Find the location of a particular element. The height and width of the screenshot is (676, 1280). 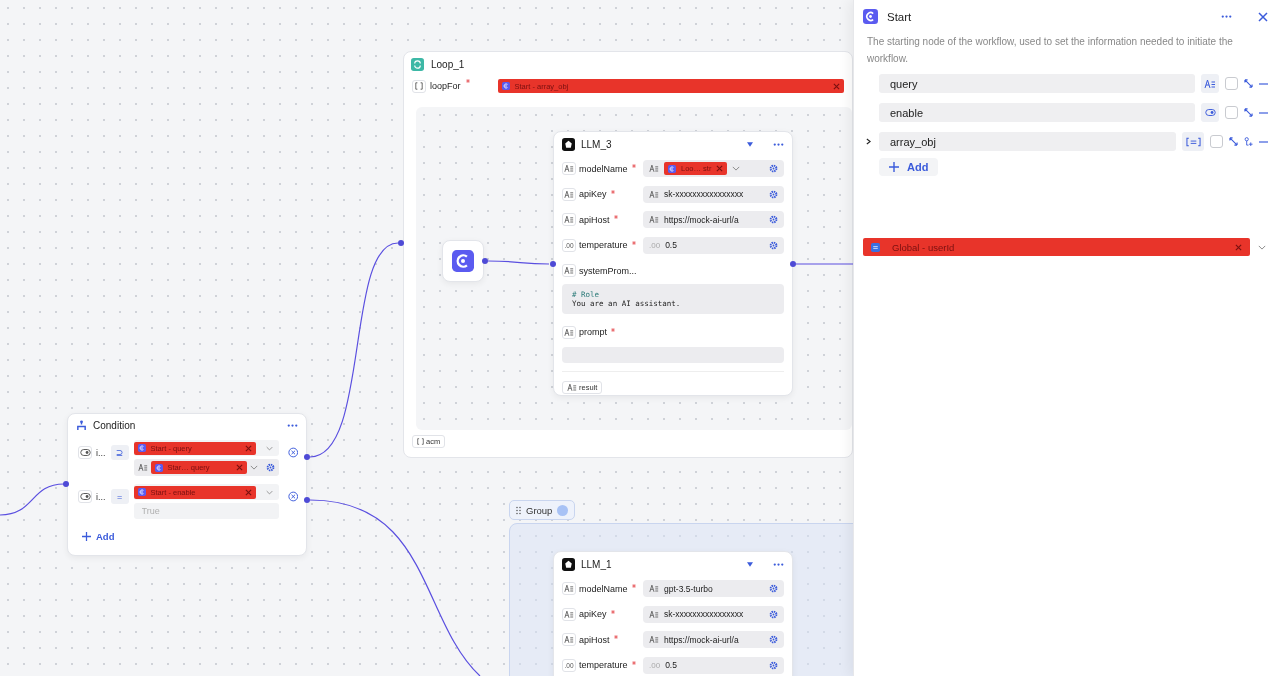

add-condition-button: Add is located at coordinates (98, 536).